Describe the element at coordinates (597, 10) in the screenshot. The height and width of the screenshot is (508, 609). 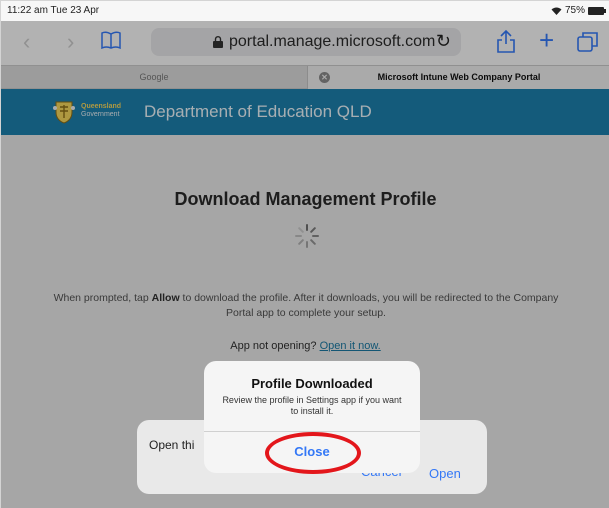
I see `battery-icon` at that location.